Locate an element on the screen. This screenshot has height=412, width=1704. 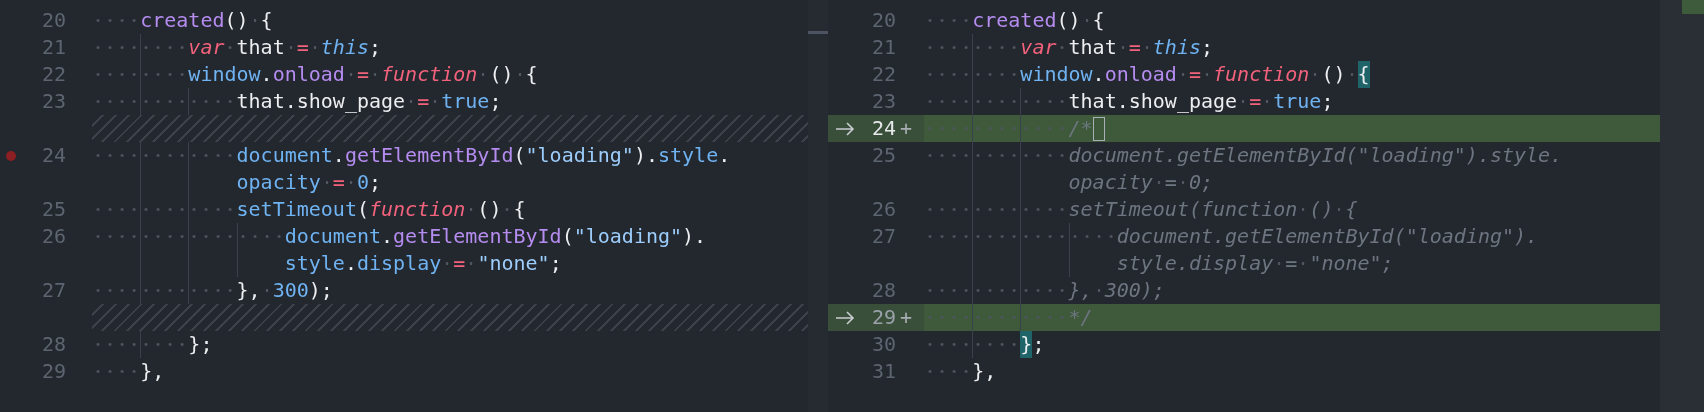
scrollbar-thumb is located at coordinates (818, 32).